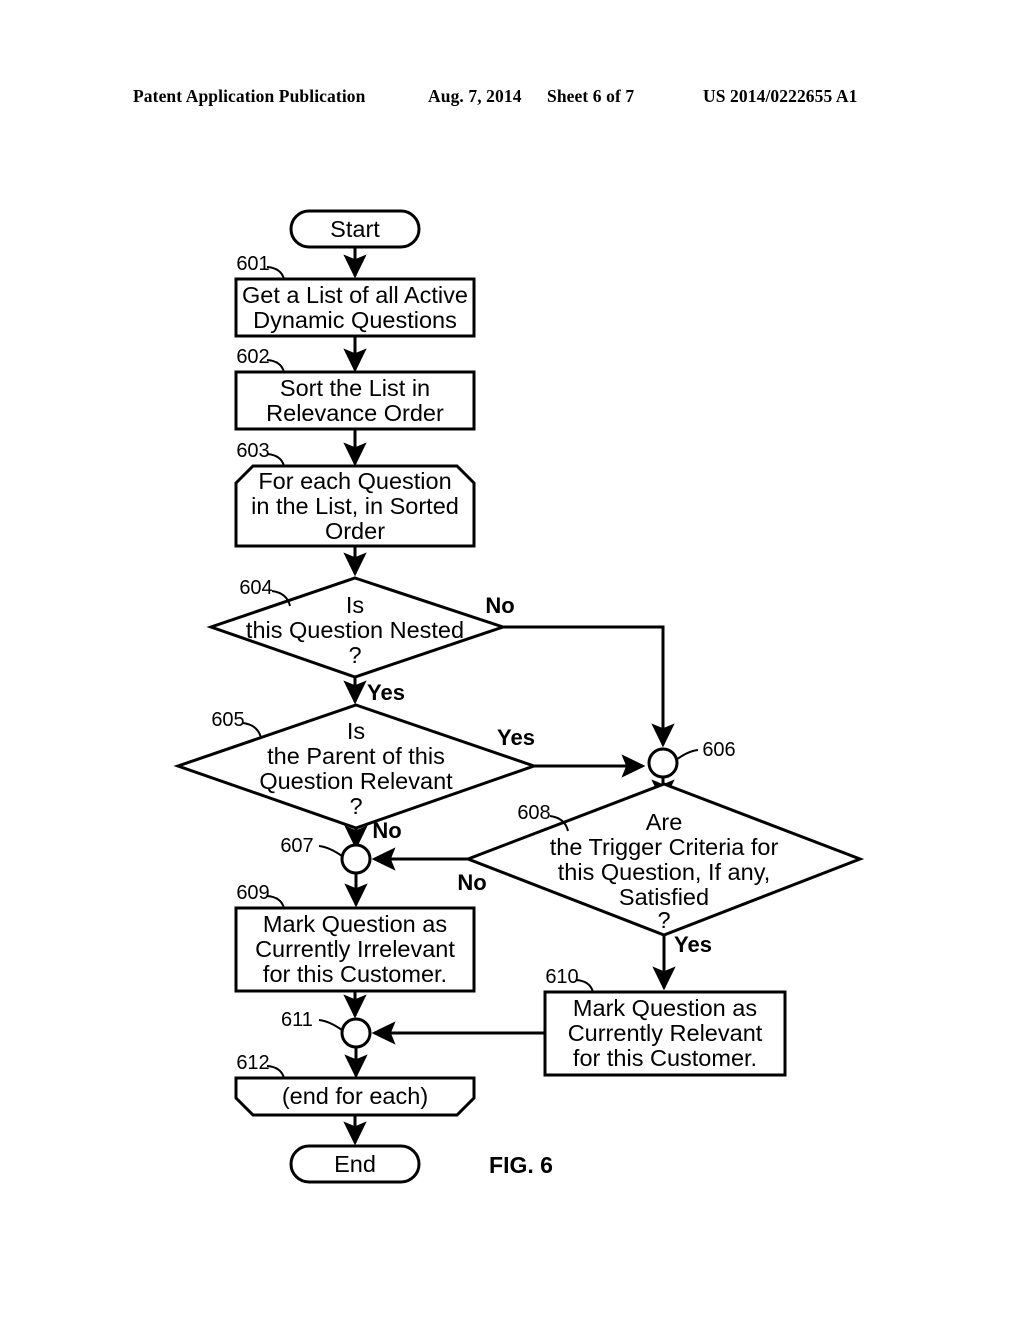 The image size is (1024, 1320). What do you see at coordinates (252, 1063) in the screenshot?
I see `node-612-ref: 612` at bounding box center [252, 1063].